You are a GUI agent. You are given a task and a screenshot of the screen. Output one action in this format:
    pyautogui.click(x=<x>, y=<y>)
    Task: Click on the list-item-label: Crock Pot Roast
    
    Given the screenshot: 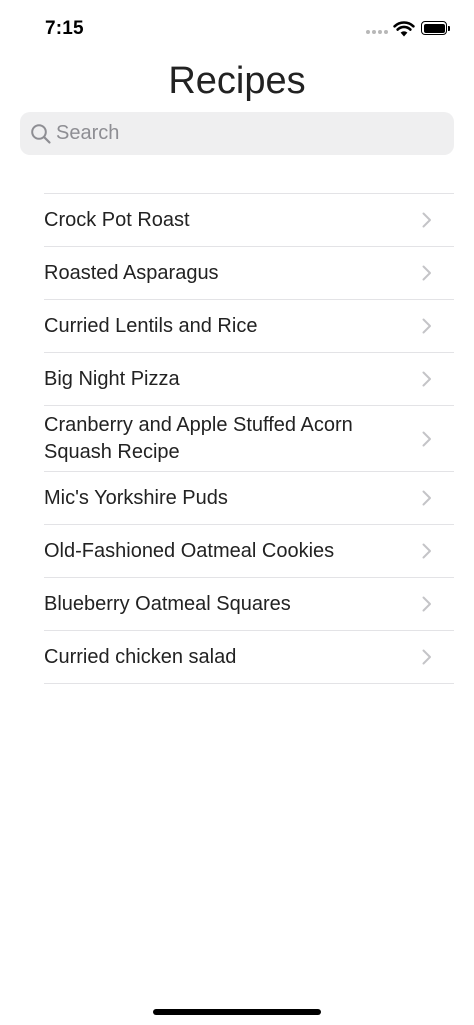 What is the action you would take?
    pyautogui.click(x=117, y=219)
    